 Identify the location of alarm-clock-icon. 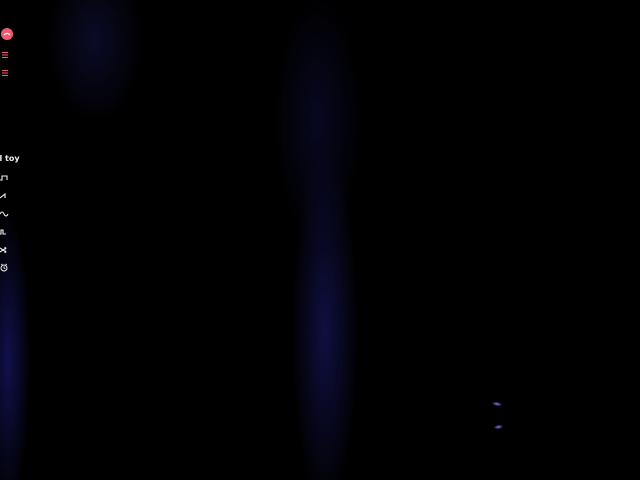
(5, 268).